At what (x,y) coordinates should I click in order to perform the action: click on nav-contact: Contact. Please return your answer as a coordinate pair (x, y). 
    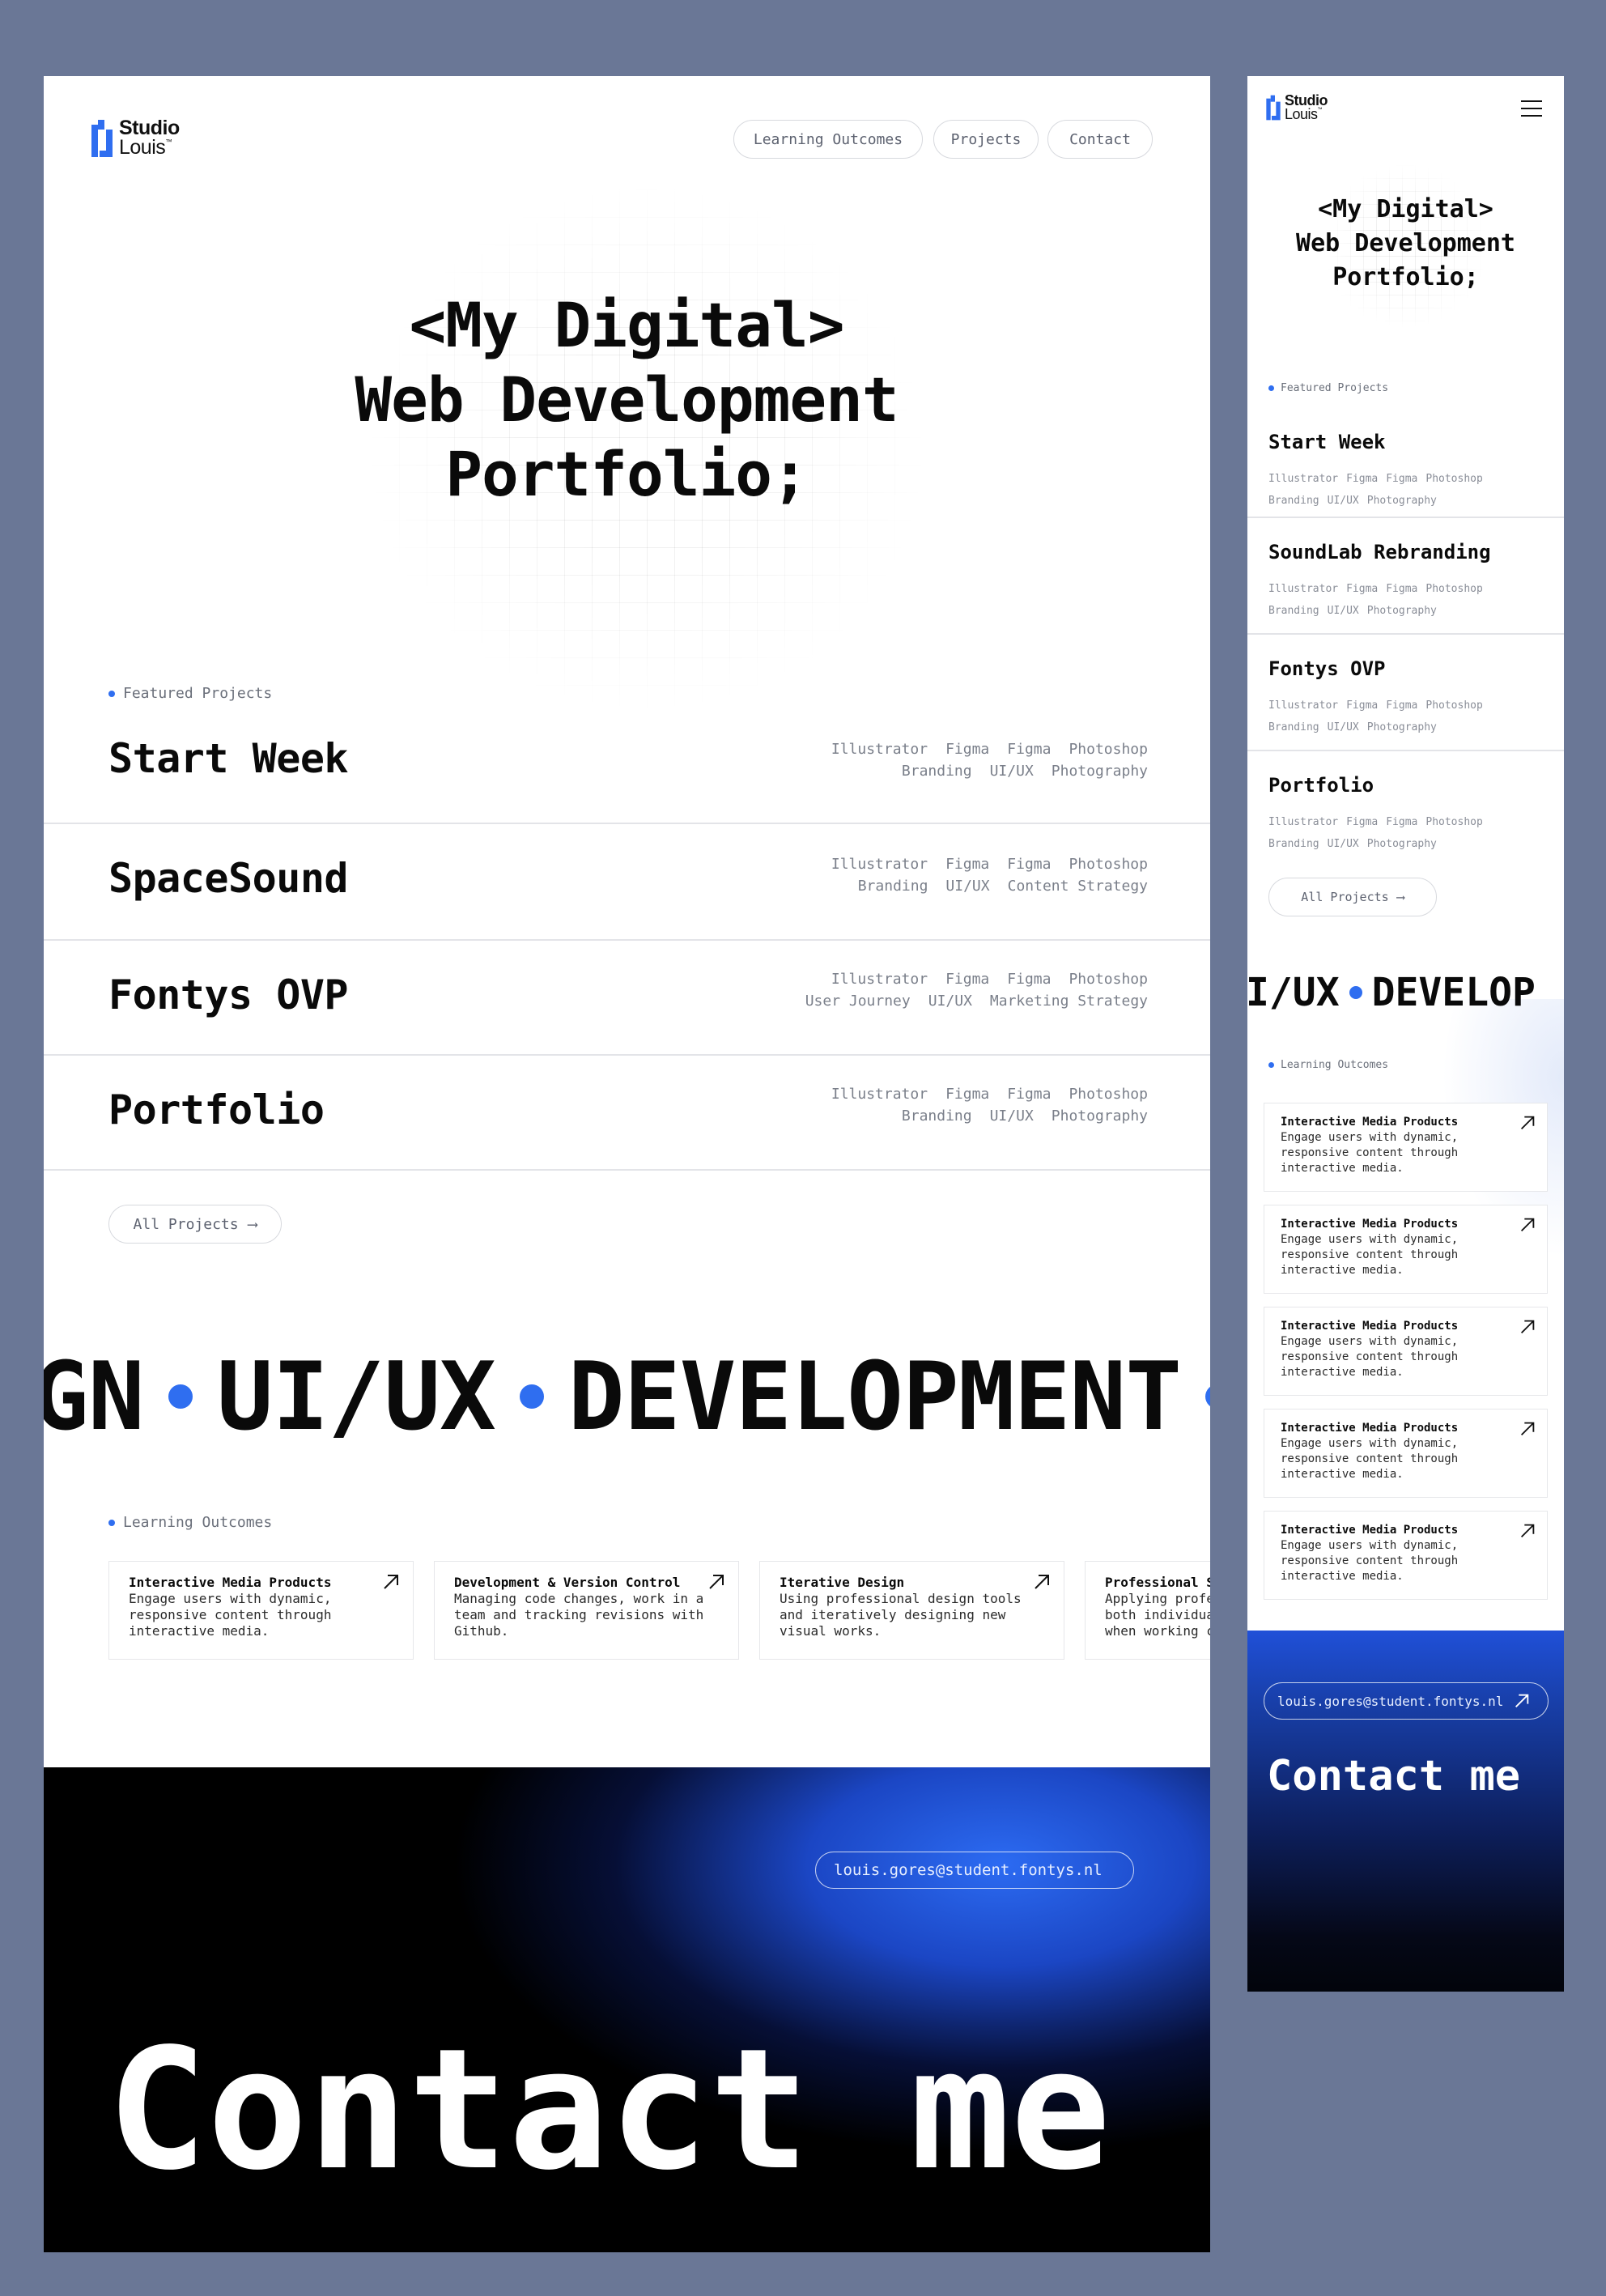
    Looking at the image, I should click on (1100, 139).